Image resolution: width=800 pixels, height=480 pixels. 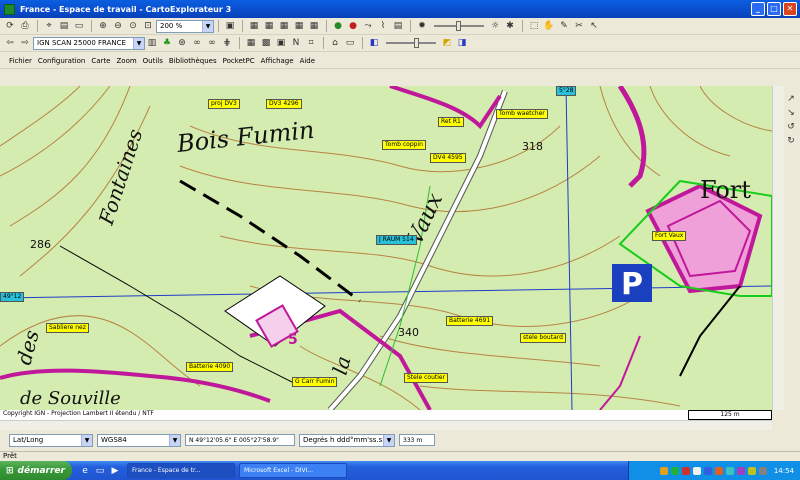 What do you see at coordinates (307, 61) in the screenshot?
I see `menu-aide: Aide` at bounding box center [307, 61].